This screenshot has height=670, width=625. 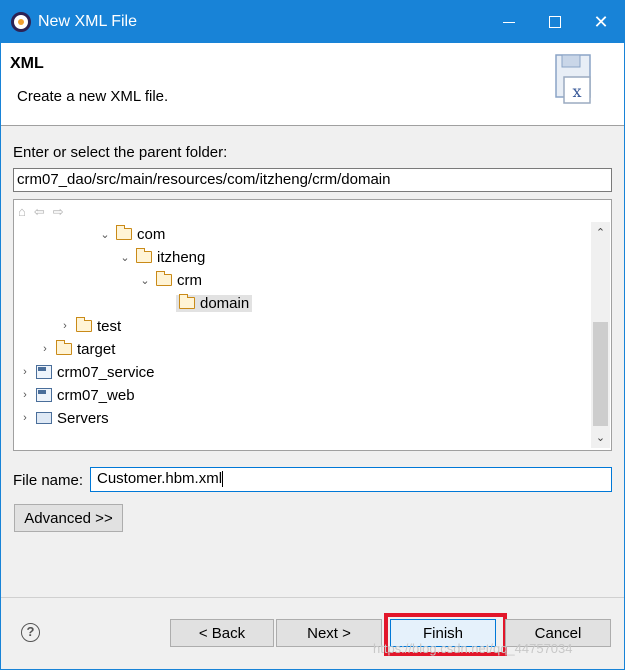 I want to click on tree-toolbar: ⌂ ⇦ ⇨, so click(x=41, y=213).